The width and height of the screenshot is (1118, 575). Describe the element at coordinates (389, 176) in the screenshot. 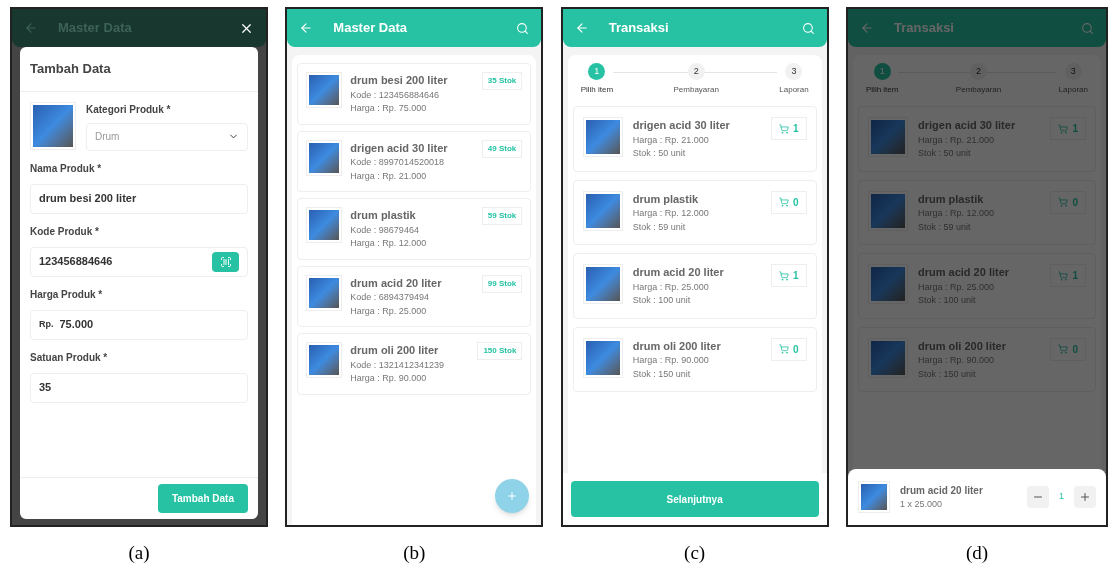

I see `product-price: Harga : Rp. 21.000` at that location.